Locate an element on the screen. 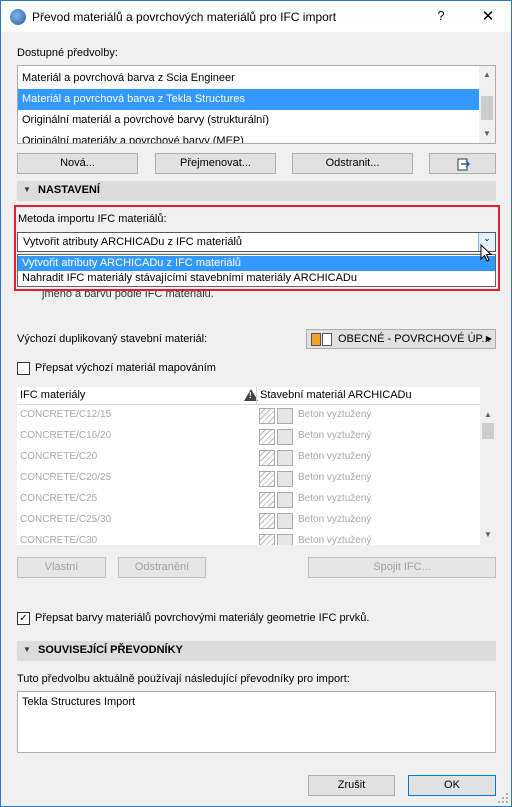 This screenshot has width=512, height=807. col-ifc-header: IFC materiály is located at coordinates (53, 395).